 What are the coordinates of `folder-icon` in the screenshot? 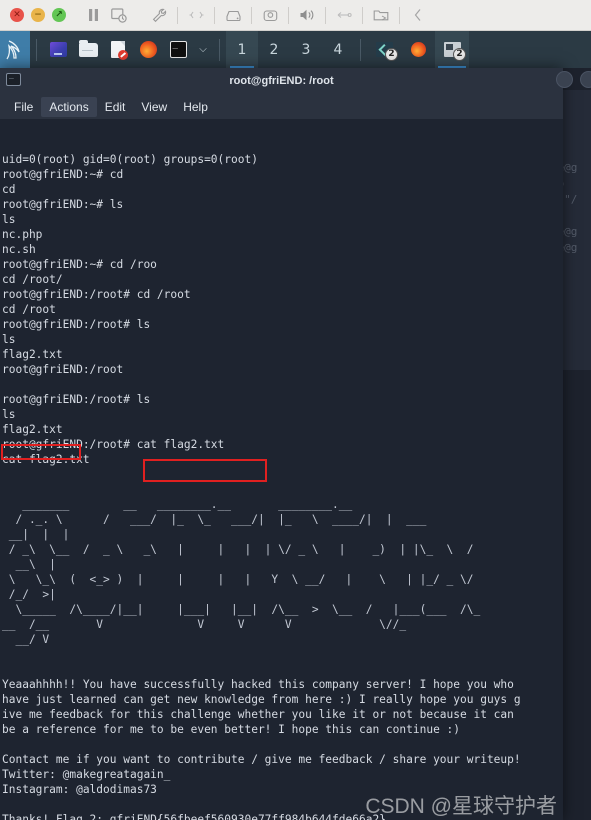 It's located at (88, 48).